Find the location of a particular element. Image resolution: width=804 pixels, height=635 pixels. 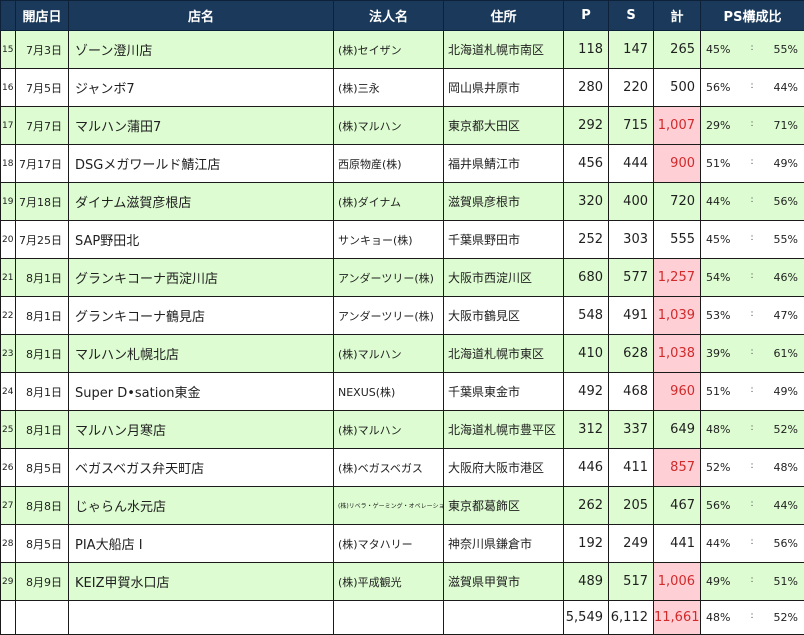

s-pct: 52% is located at coordinates (786, 429).